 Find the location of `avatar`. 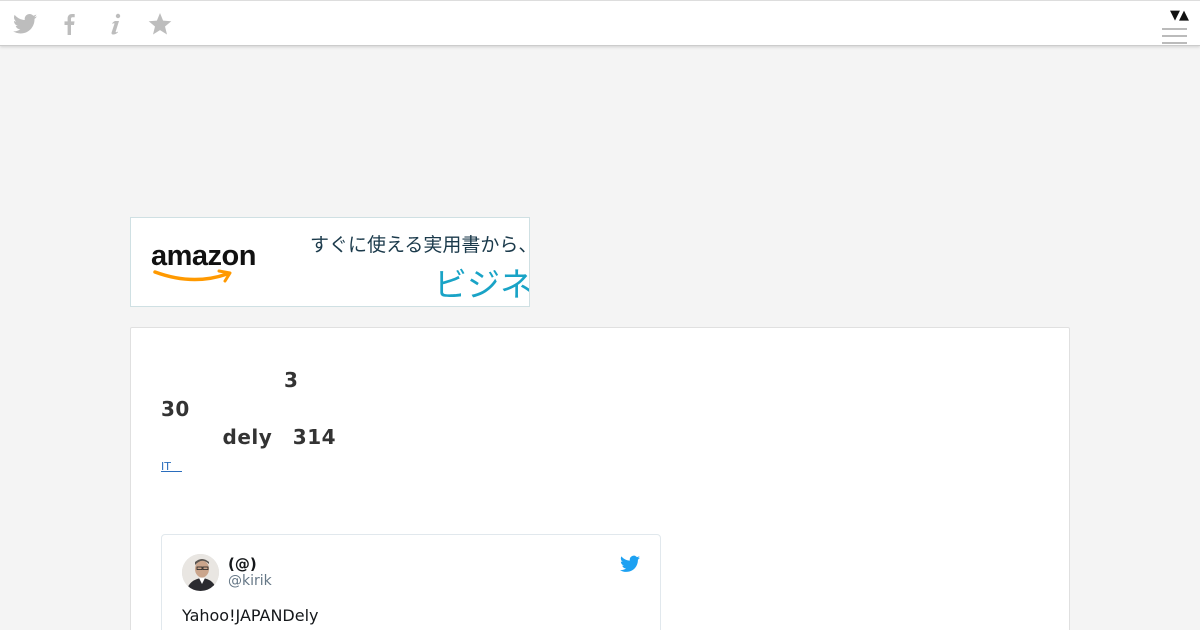

avatar is located at coordinates (200, 572).